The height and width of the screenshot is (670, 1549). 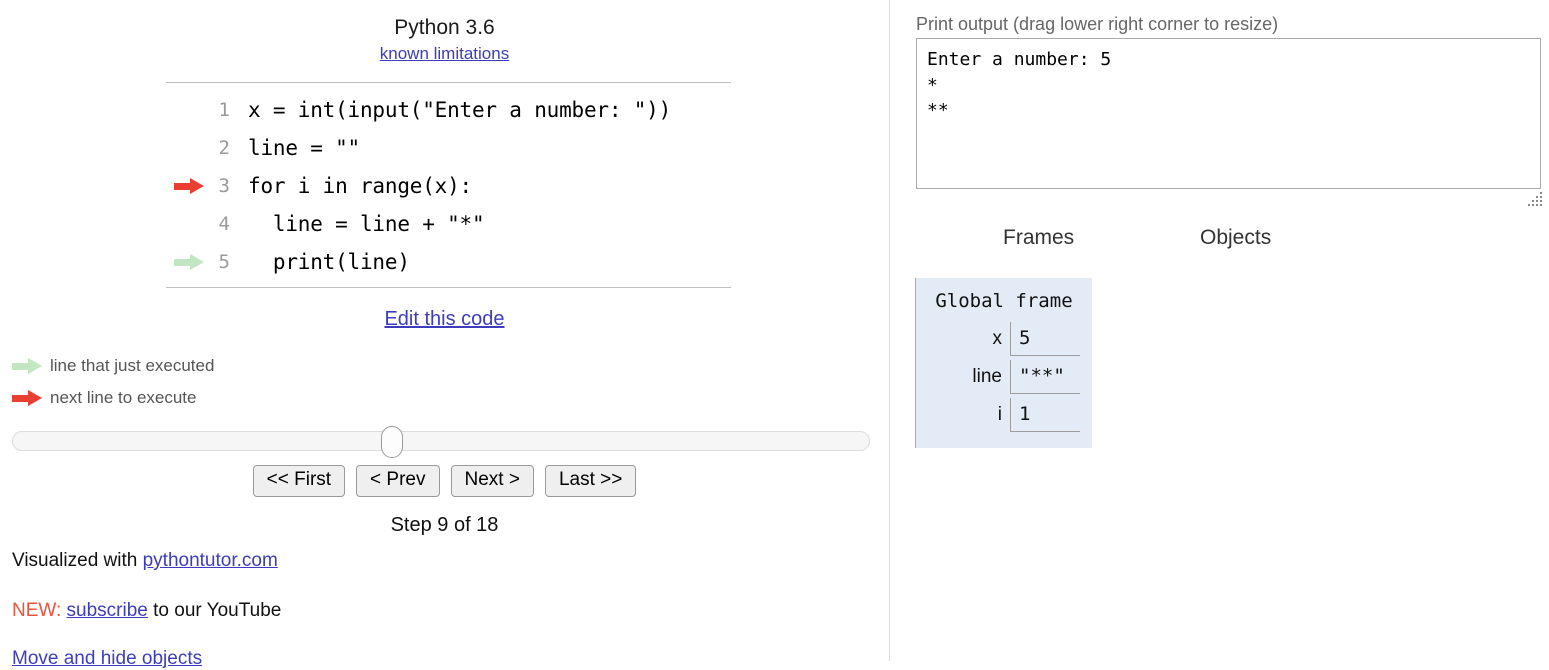 I want to click on variable-name: x, so click(x=997, y=338).